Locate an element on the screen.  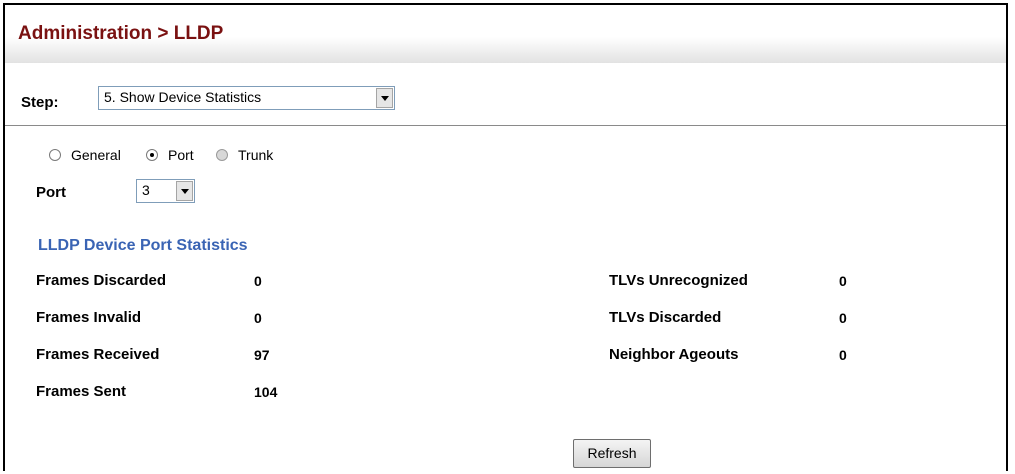
page-title: Administration > LLDP is located at coordinates (121, 33).